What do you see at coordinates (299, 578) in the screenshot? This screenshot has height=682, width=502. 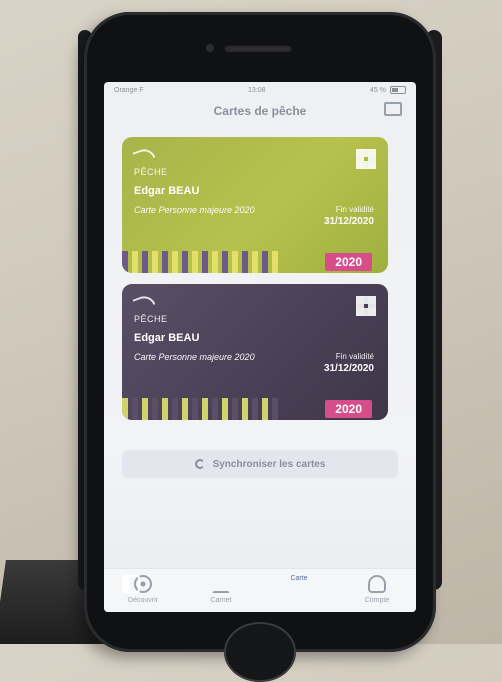 I see `tab-label: Carte` at bounding box center [299, 578].